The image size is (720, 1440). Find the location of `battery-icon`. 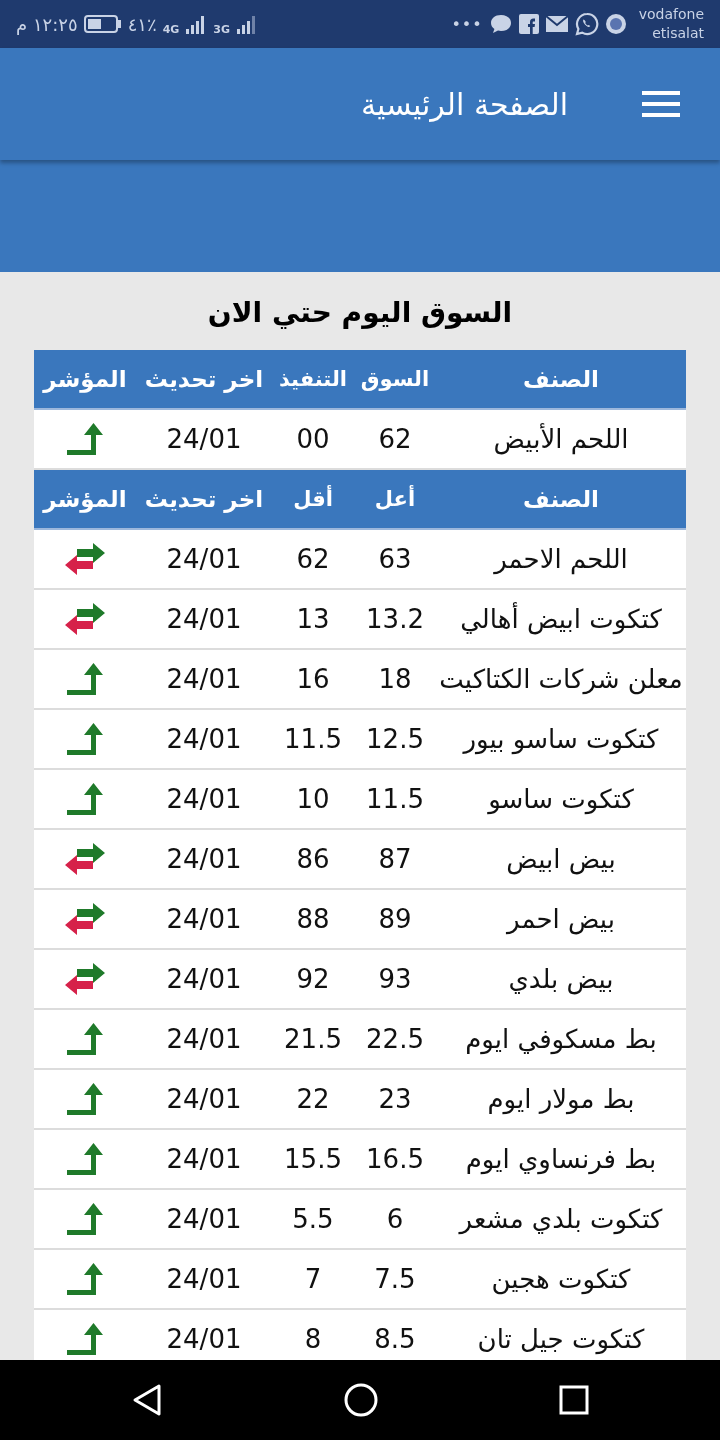

battery-icon is located at coordinates (102, 24).